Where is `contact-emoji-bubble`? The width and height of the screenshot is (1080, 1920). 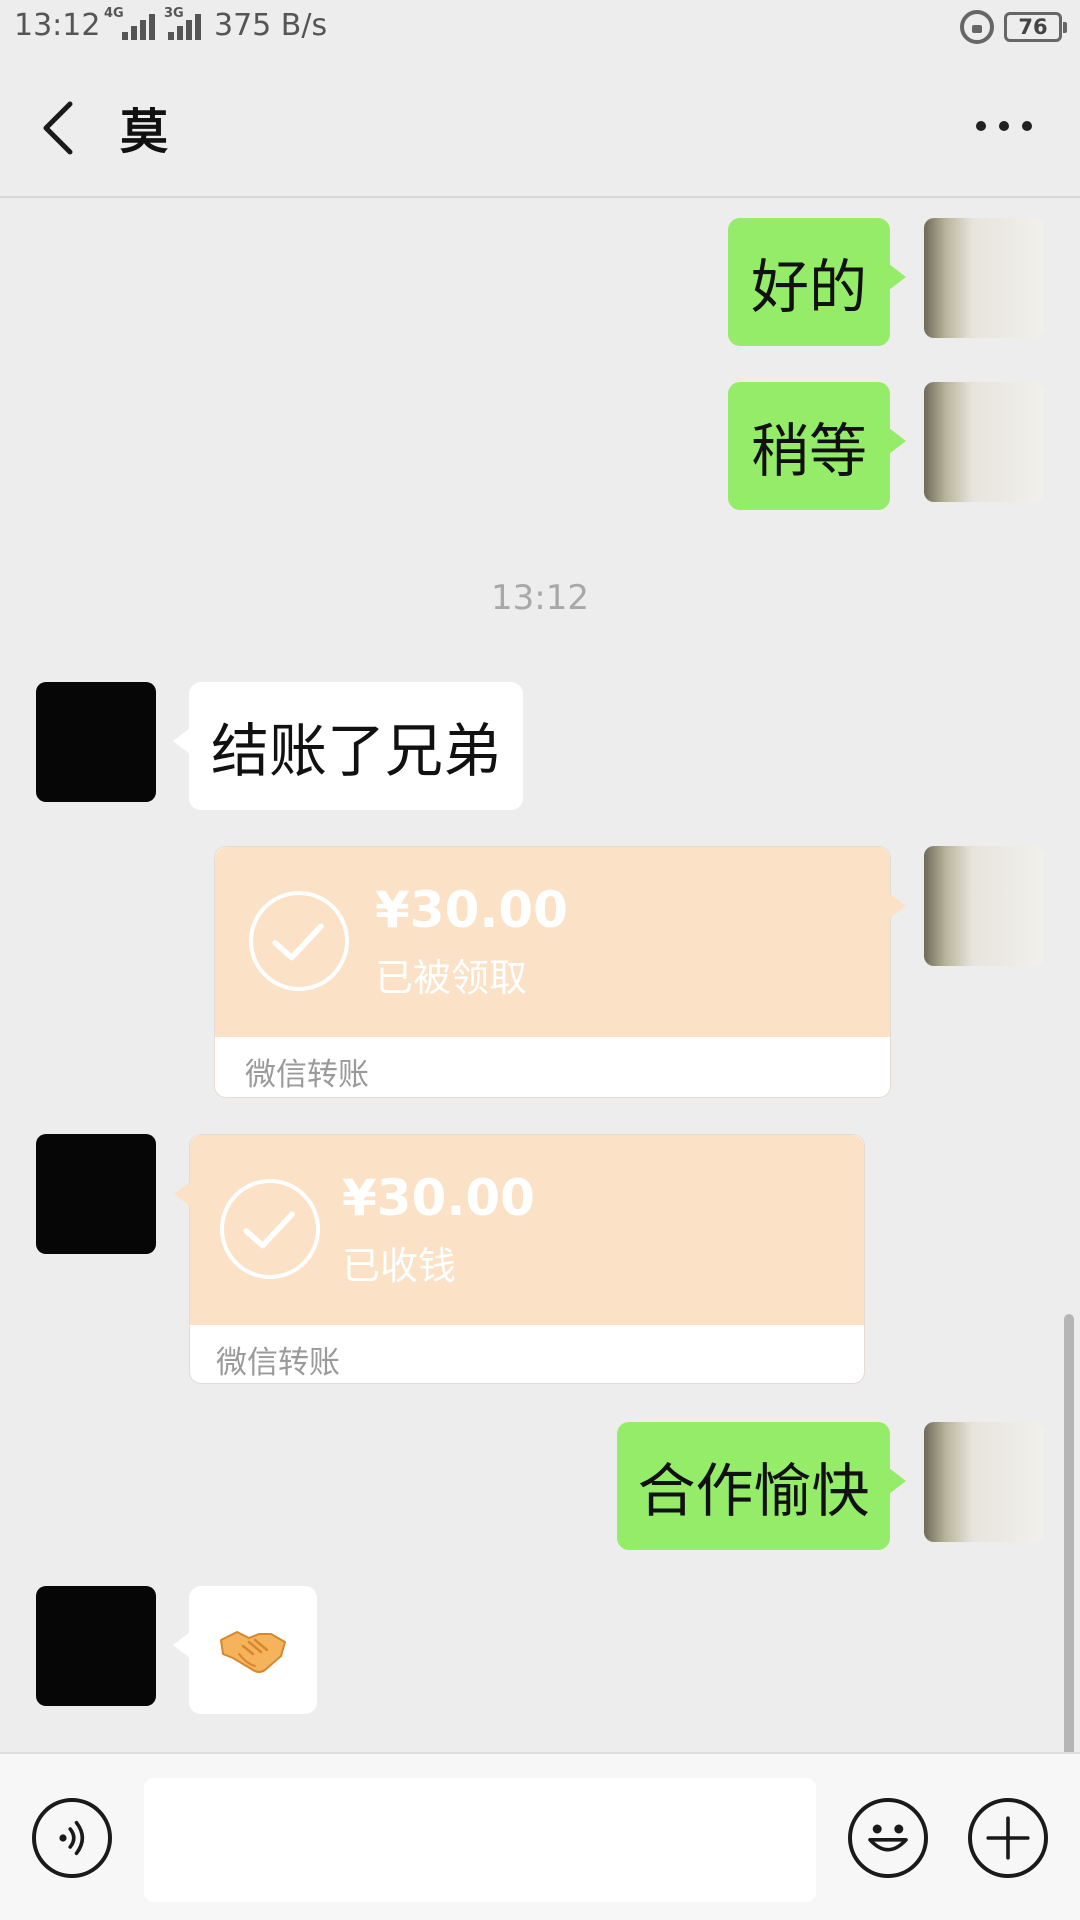
contact-emoji-bubble is located at coordinates (245, 1650).